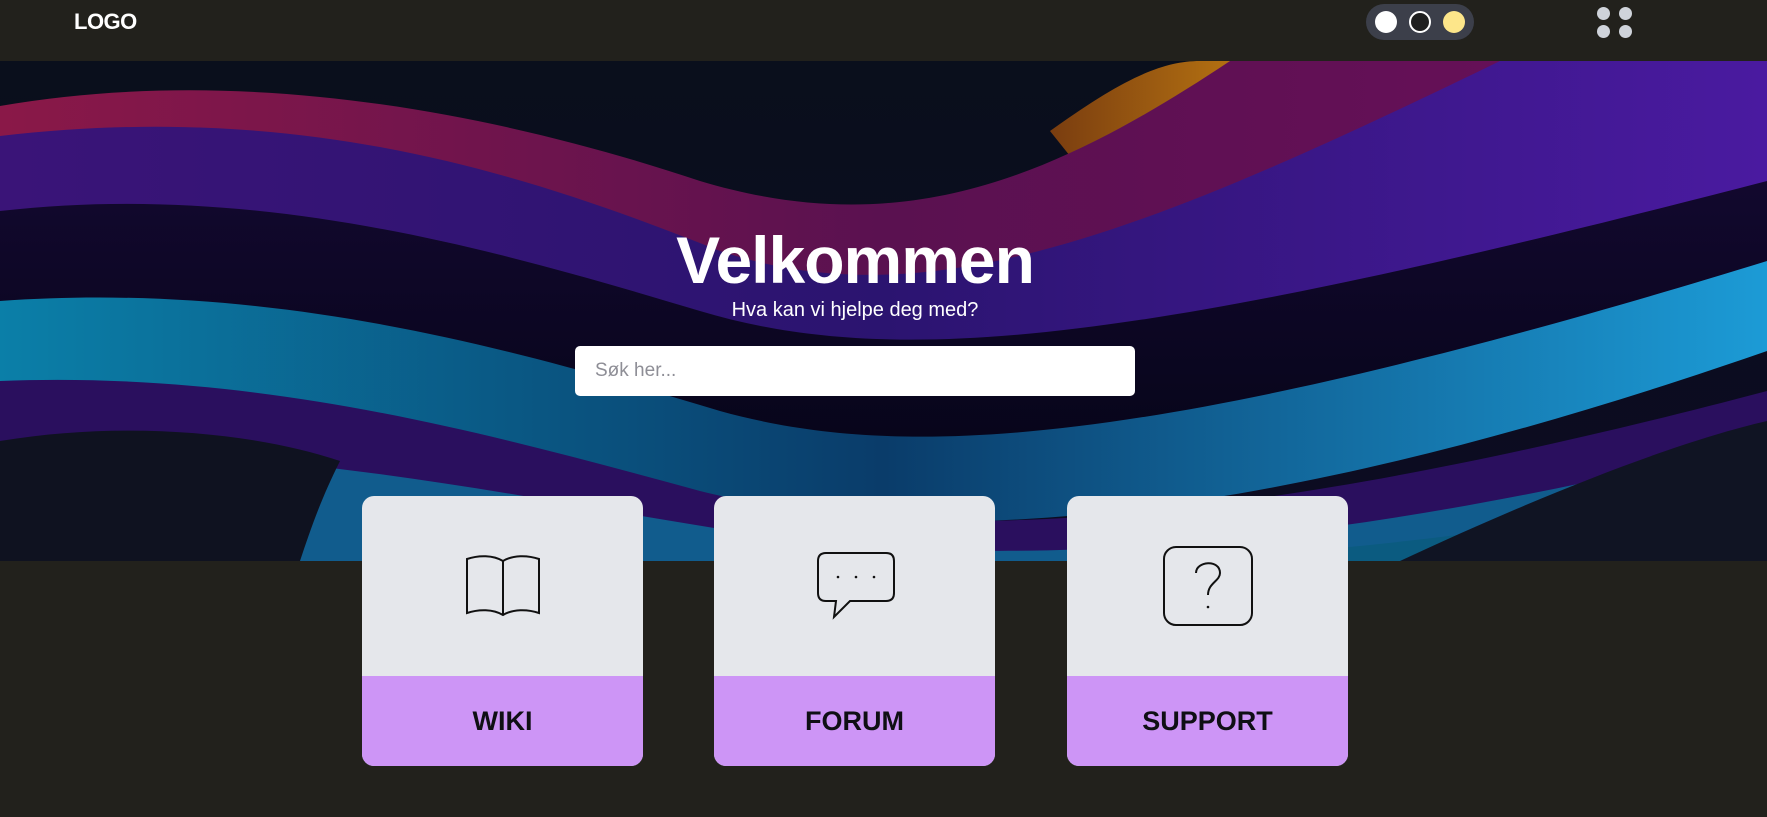  Describe the element at coordinates (105, 22) in the screenshot. I see `logo: LOGO` at that location.